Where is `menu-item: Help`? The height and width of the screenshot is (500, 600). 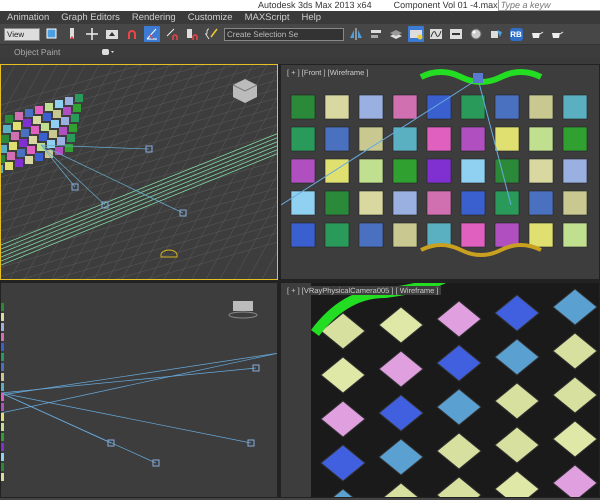 menu-item: Help is located at coordinates (311, 17).